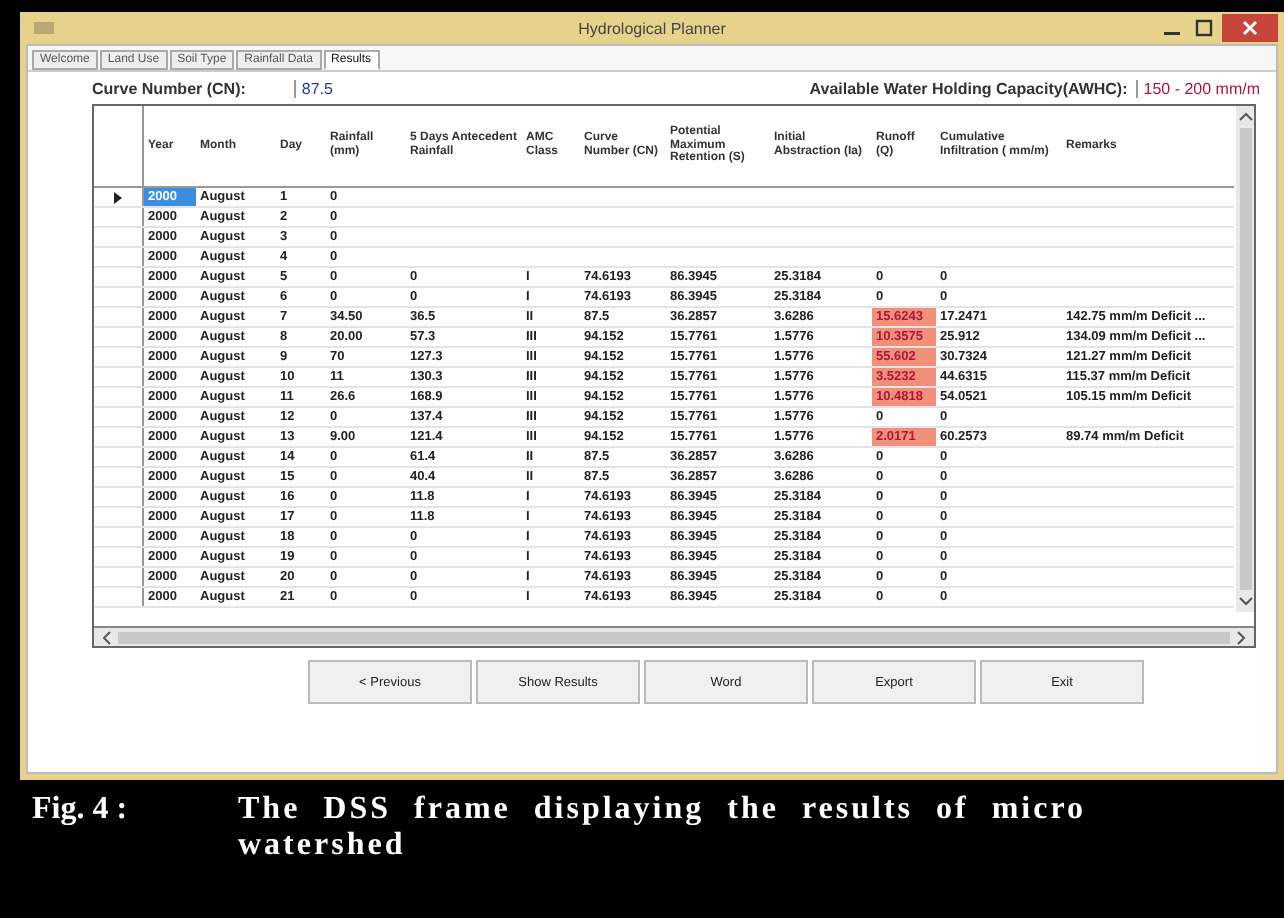 The width and height of the screenshot is (1284, 918). Describe the element at coordinates (1250, 28) in the screenshot. I see `close-icon` at that location.